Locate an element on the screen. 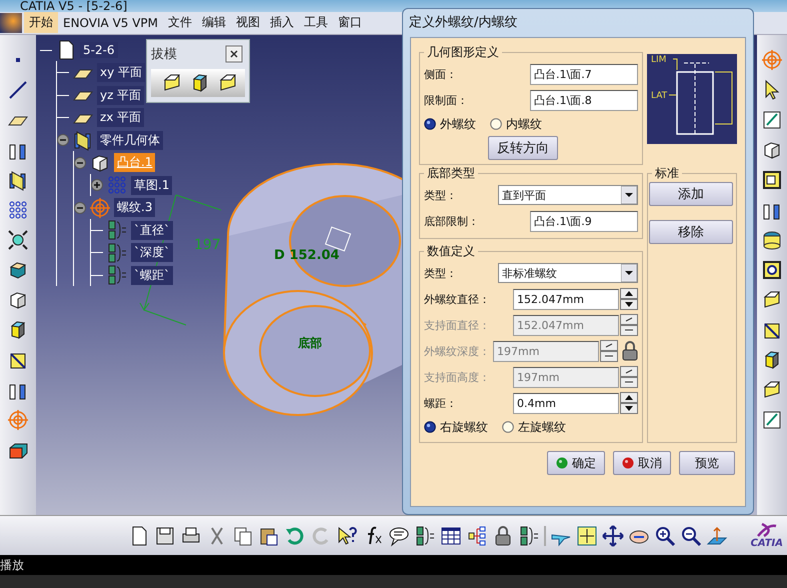 Image resolution: width=787 pixels, height=588 pixels. hierarchy-icon is located at coordinates (477, 535).